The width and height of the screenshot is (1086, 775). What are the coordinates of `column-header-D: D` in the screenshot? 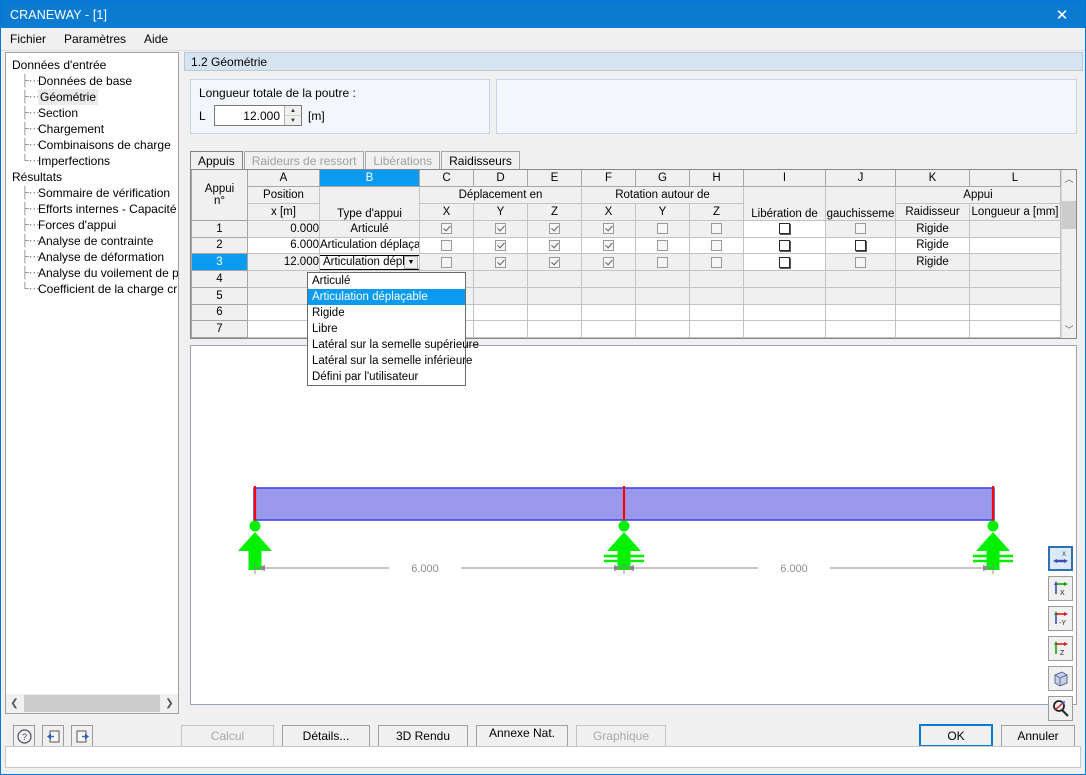 It's located at (500, 179).